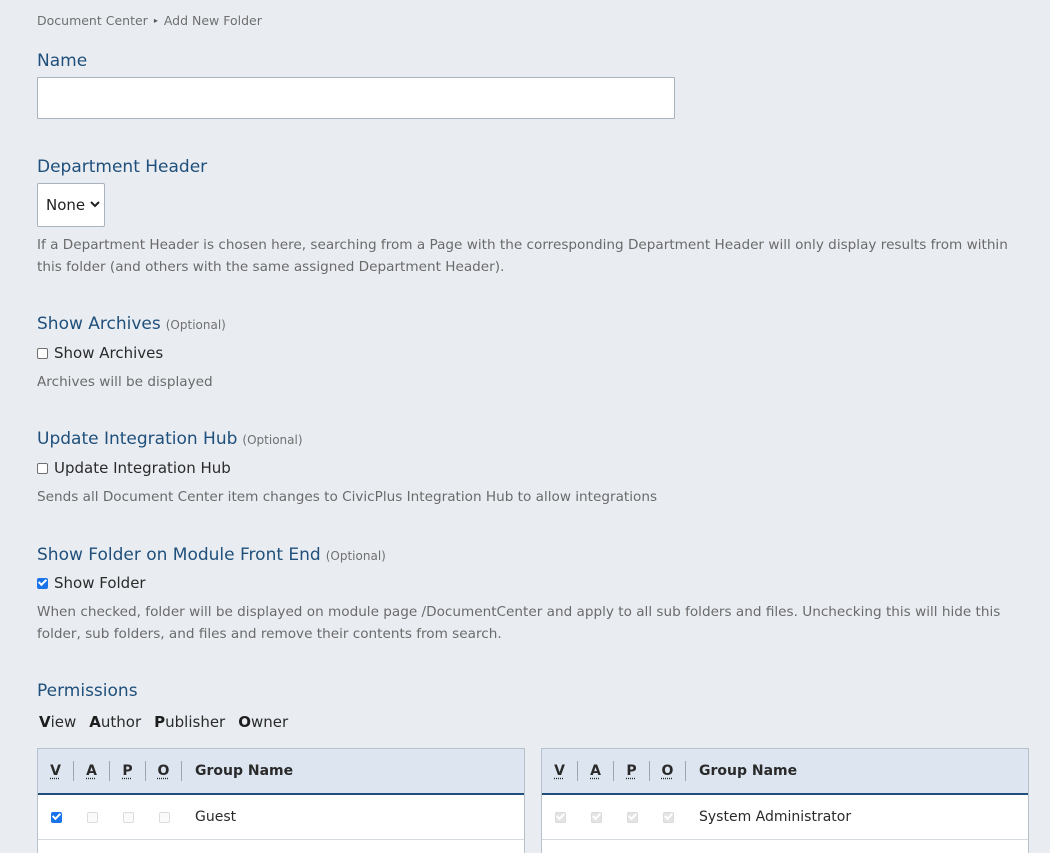  What do you see at coordinates (212, 20) in the screenshot?
I see `breadcrumb-current: Add New Folder` at bounding box center [212, 20].